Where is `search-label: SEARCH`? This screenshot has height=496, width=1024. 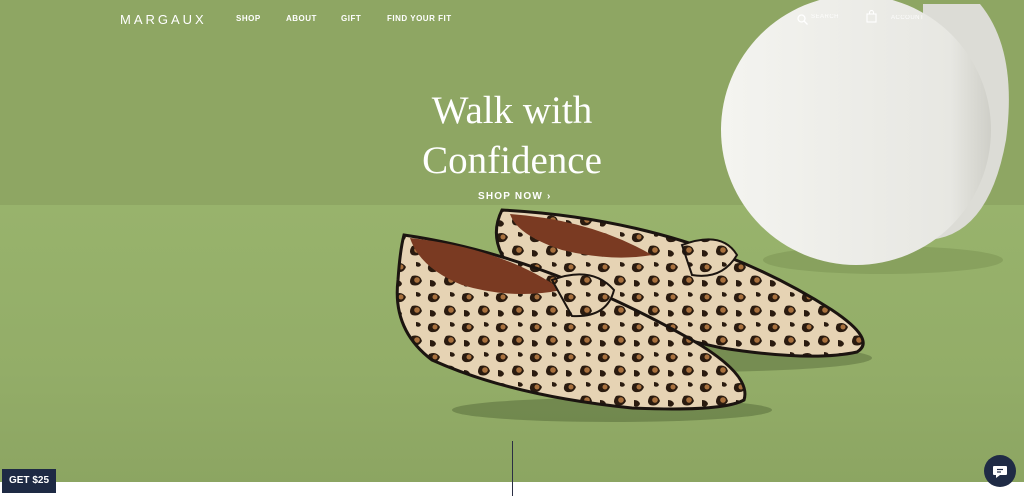 search-label: SEARCH is located at coordinates (825, 17).